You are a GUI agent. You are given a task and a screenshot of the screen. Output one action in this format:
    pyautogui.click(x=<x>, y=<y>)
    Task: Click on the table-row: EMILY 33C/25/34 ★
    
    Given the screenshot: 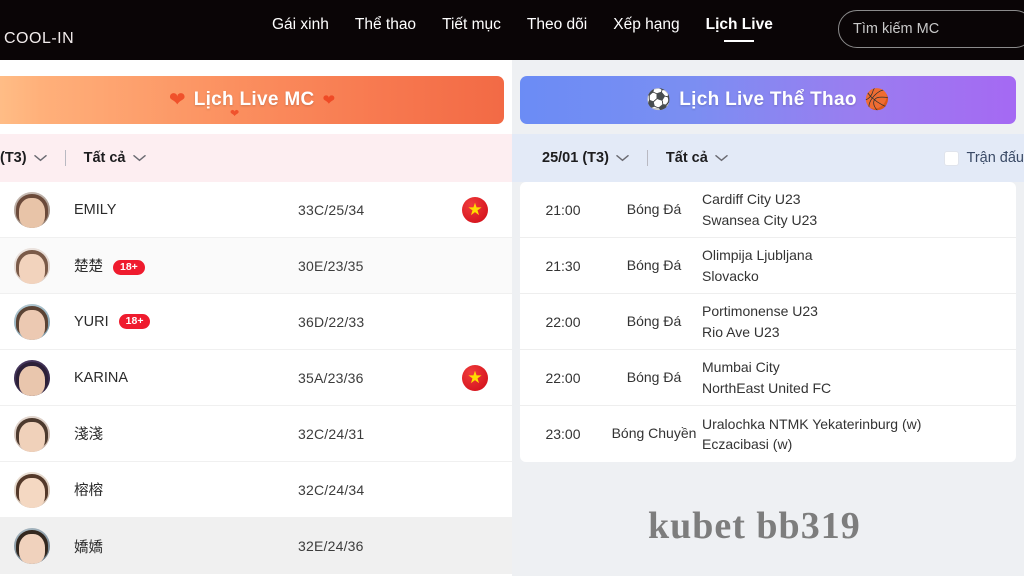 What is the action you would take?
    pyautogui.click(x=256, y=210)
    